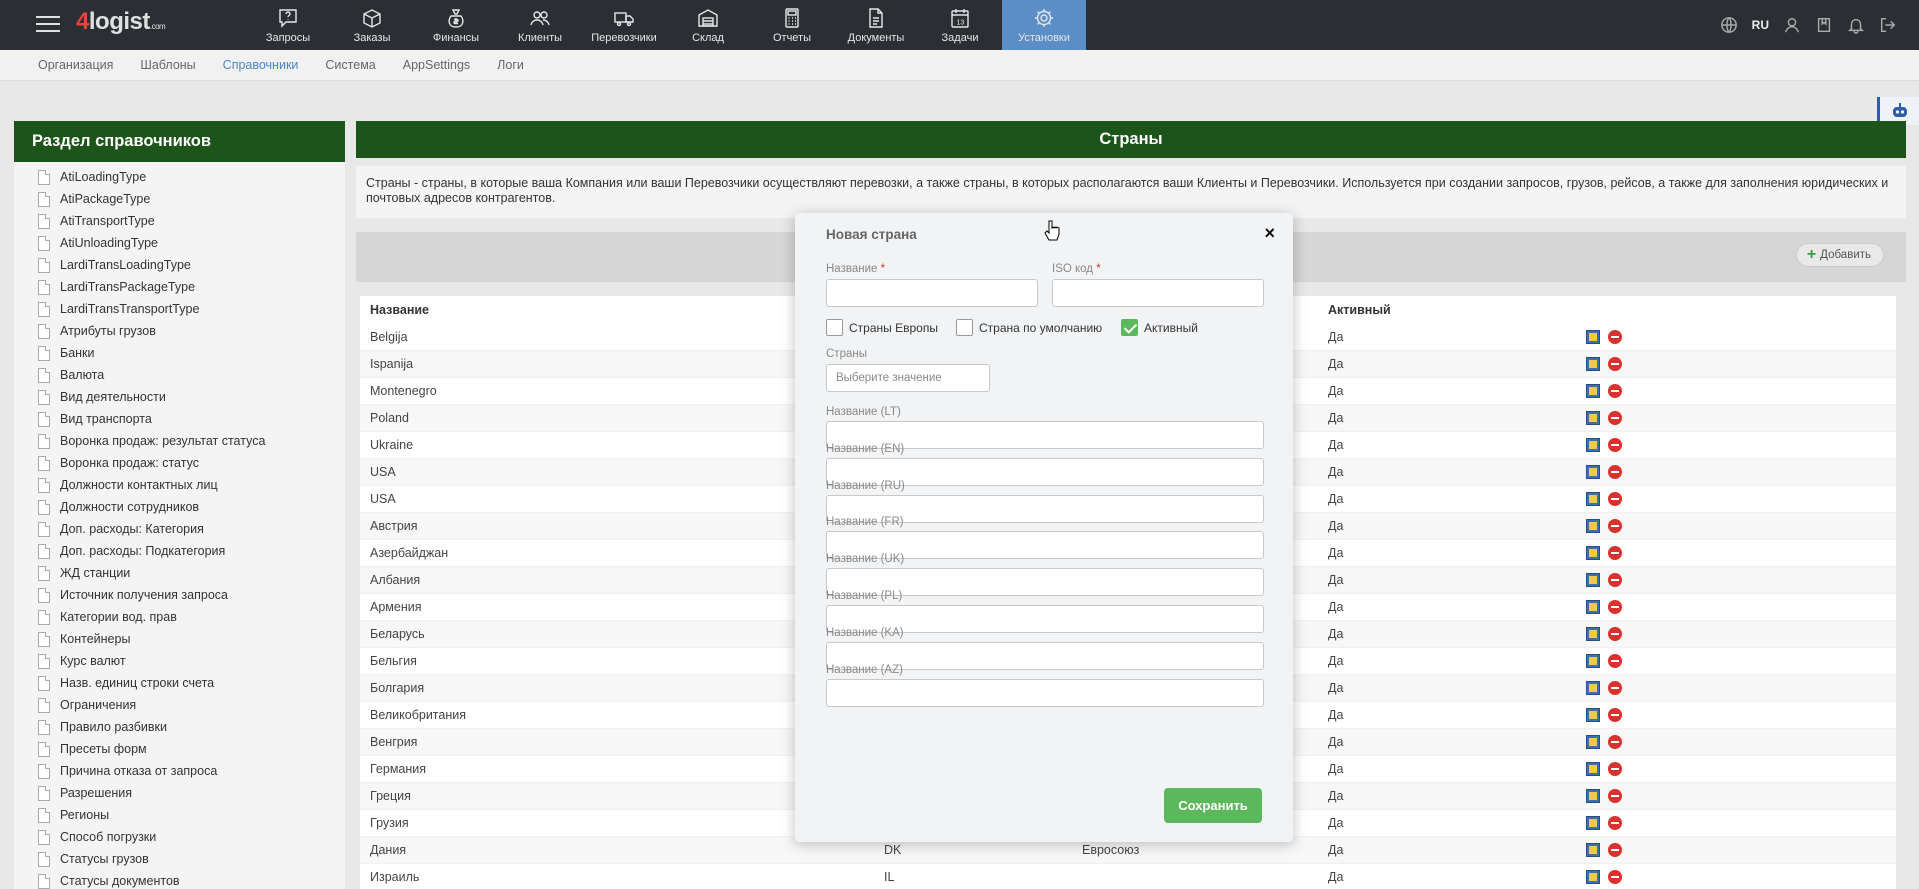 Image resolution: width=1919 pixels, height=889 pixels. I want to click on sidebar-item: Воронка продаж: результат статуса, so click(191, 441).